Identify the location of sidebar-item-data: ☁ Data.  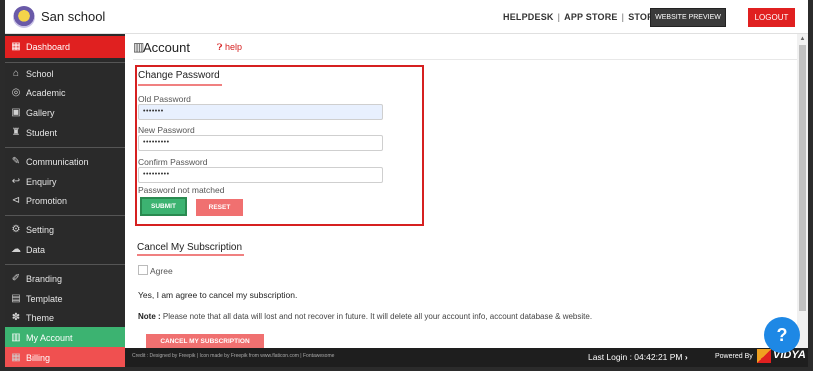
(65, 250).